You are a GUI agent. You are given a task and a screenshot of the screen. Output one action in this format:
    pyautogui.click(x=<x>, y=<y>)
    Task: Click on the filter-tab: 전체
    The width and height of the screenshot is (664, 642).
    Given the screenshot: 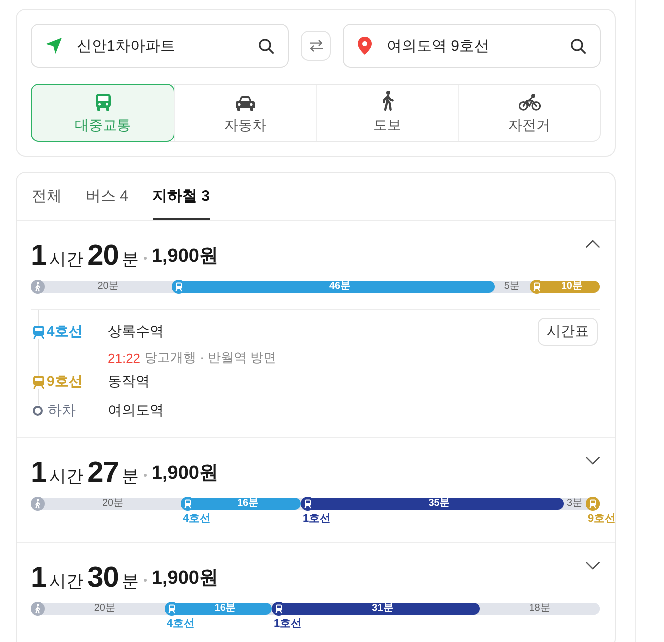 What is the action you would take?
    pyautogui.click(x=47, y=196)
    